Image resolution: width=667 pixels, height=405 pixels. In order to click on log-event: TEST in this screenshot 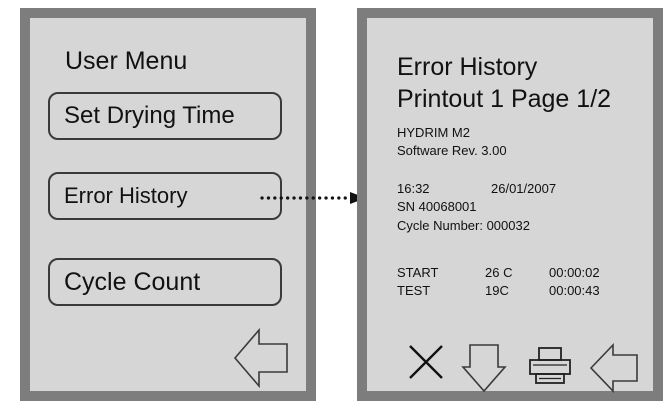, I will do `click(414, 290)`.